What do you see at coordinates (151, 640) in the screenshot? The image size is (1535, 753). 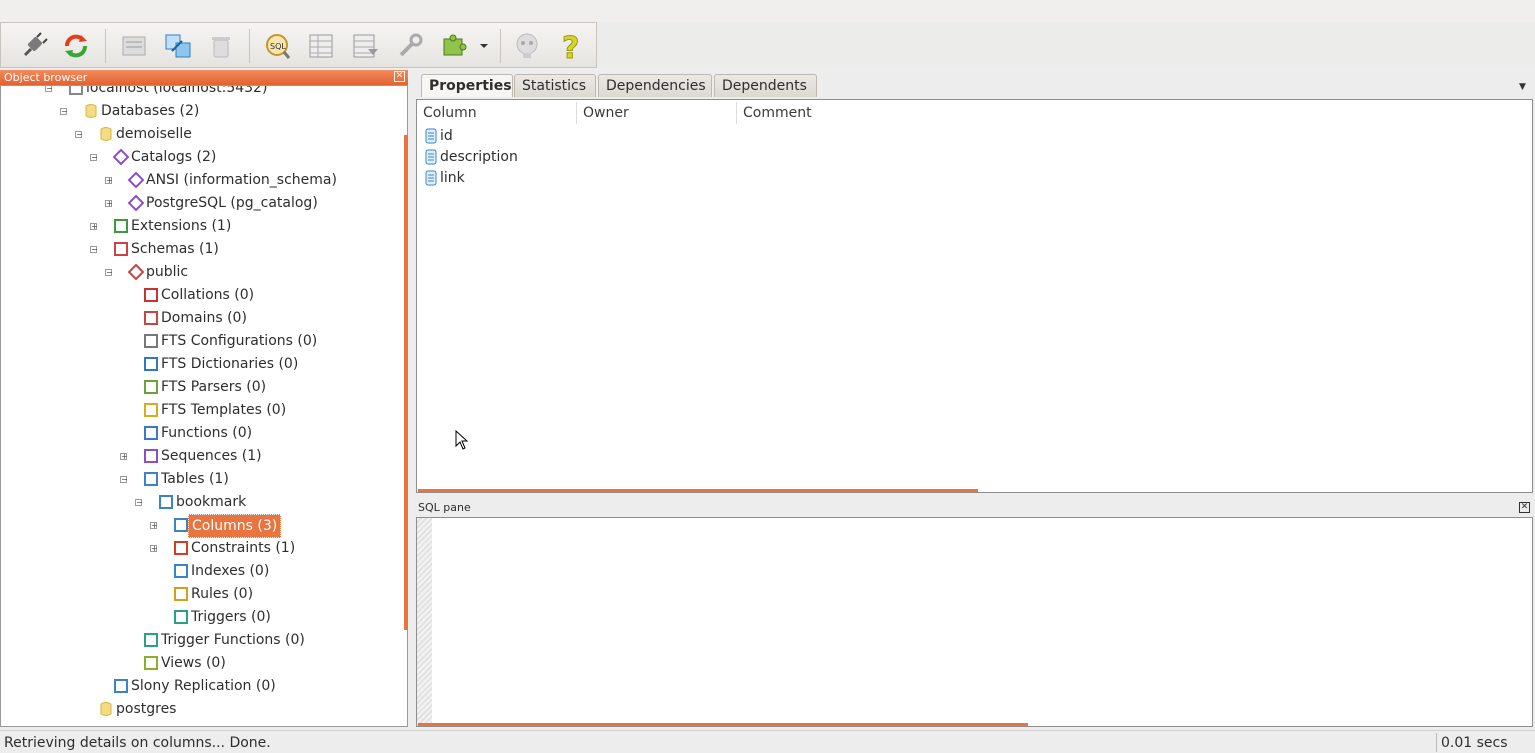 I see `trigger-functions-icon` at bounding box center [151, 640].